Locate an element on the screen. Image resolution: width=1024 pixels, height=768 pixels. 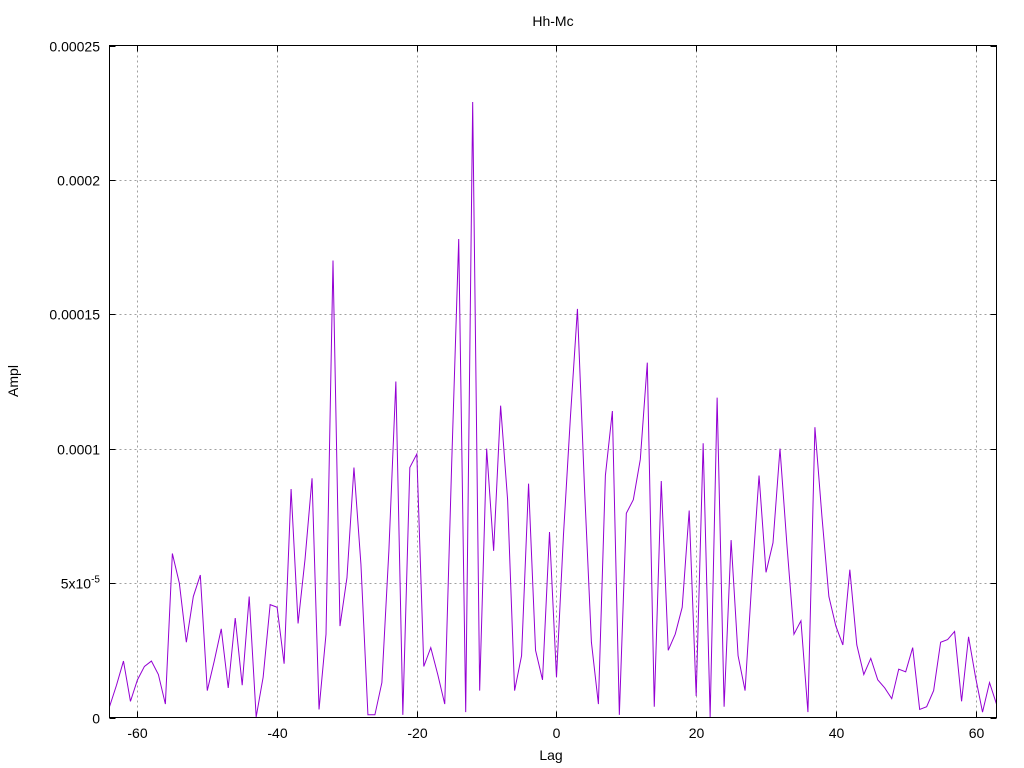
chart-title: Hh-Mc is located at coordinates (552, 21).